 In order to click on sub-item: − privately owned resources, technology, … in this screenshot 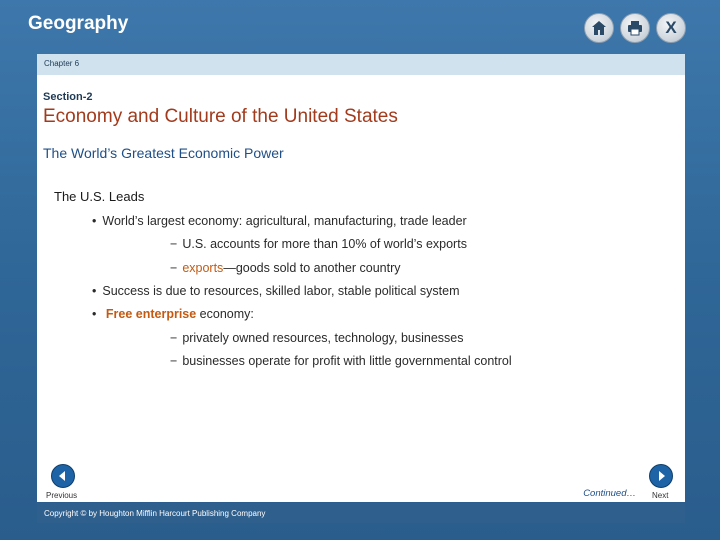, I will do `click(316, 338)`.